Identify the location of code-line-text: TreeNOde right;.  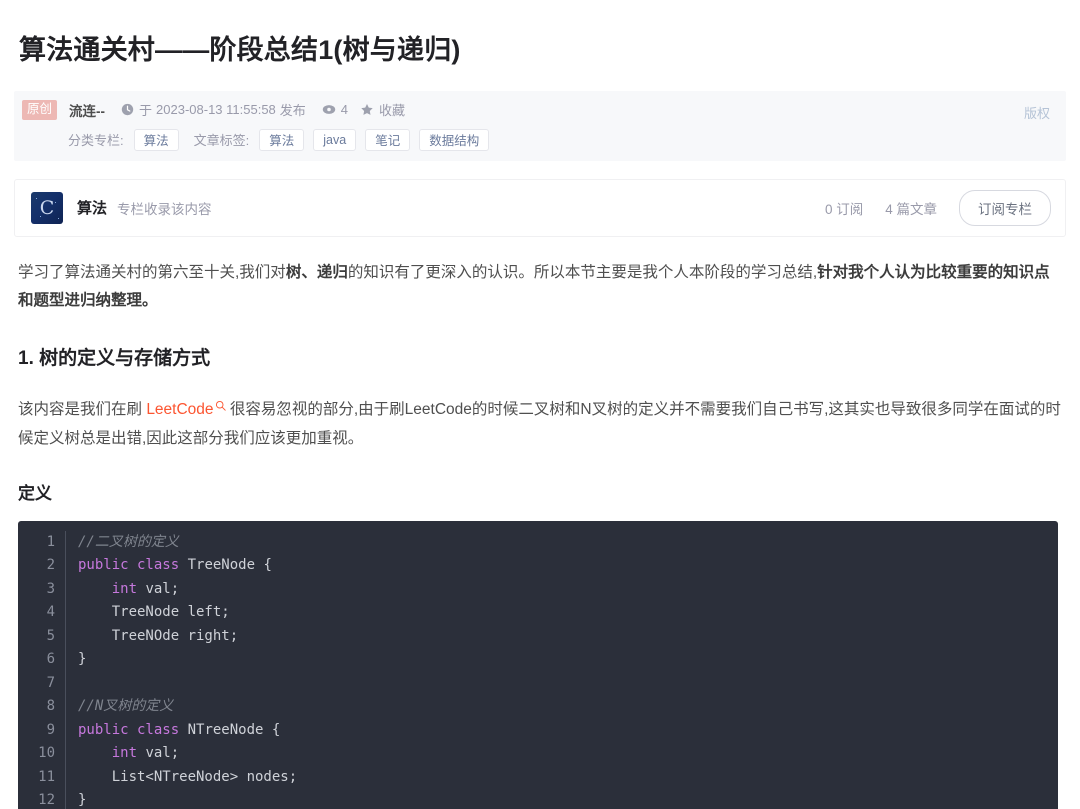
(152, 637).